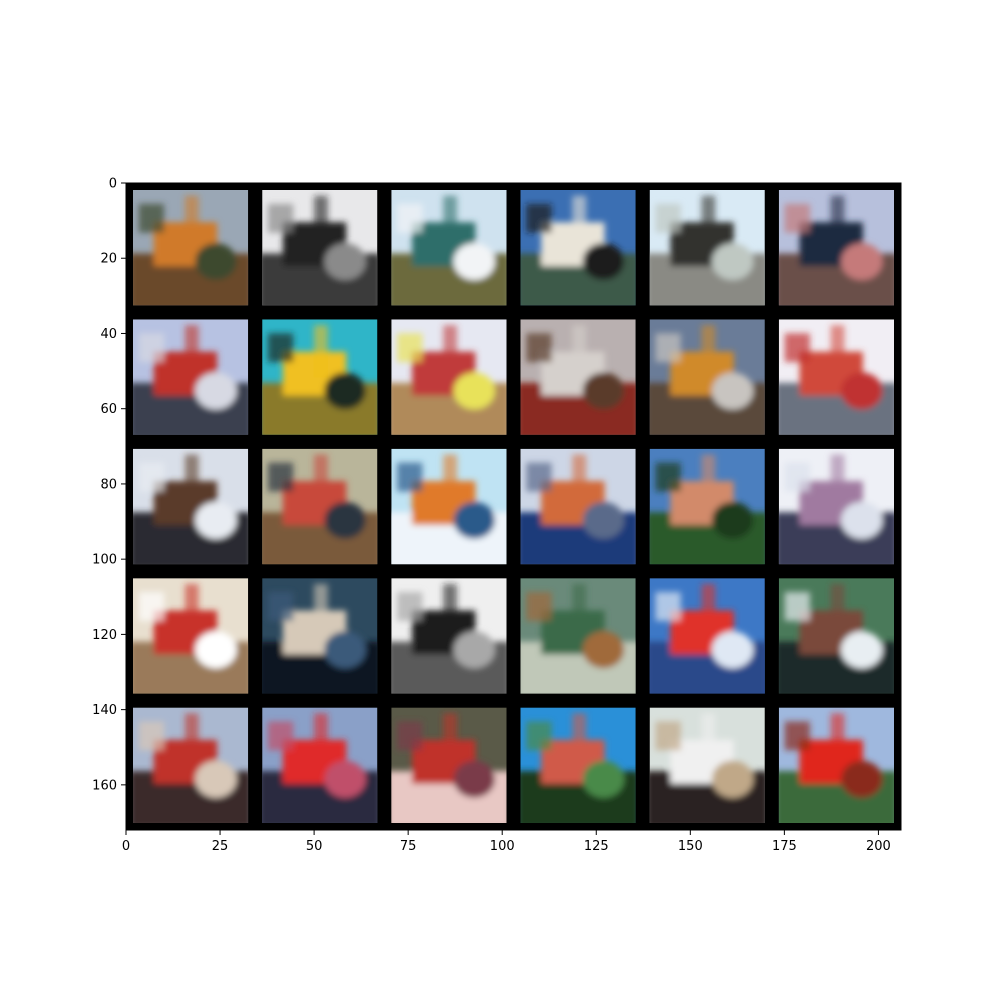 This screenshot has width=1000, height=1000. What do you see at coordinates (104, 785) in the screenshot?
I see `y-tick-label: 160` at bounding box center [104, 785].